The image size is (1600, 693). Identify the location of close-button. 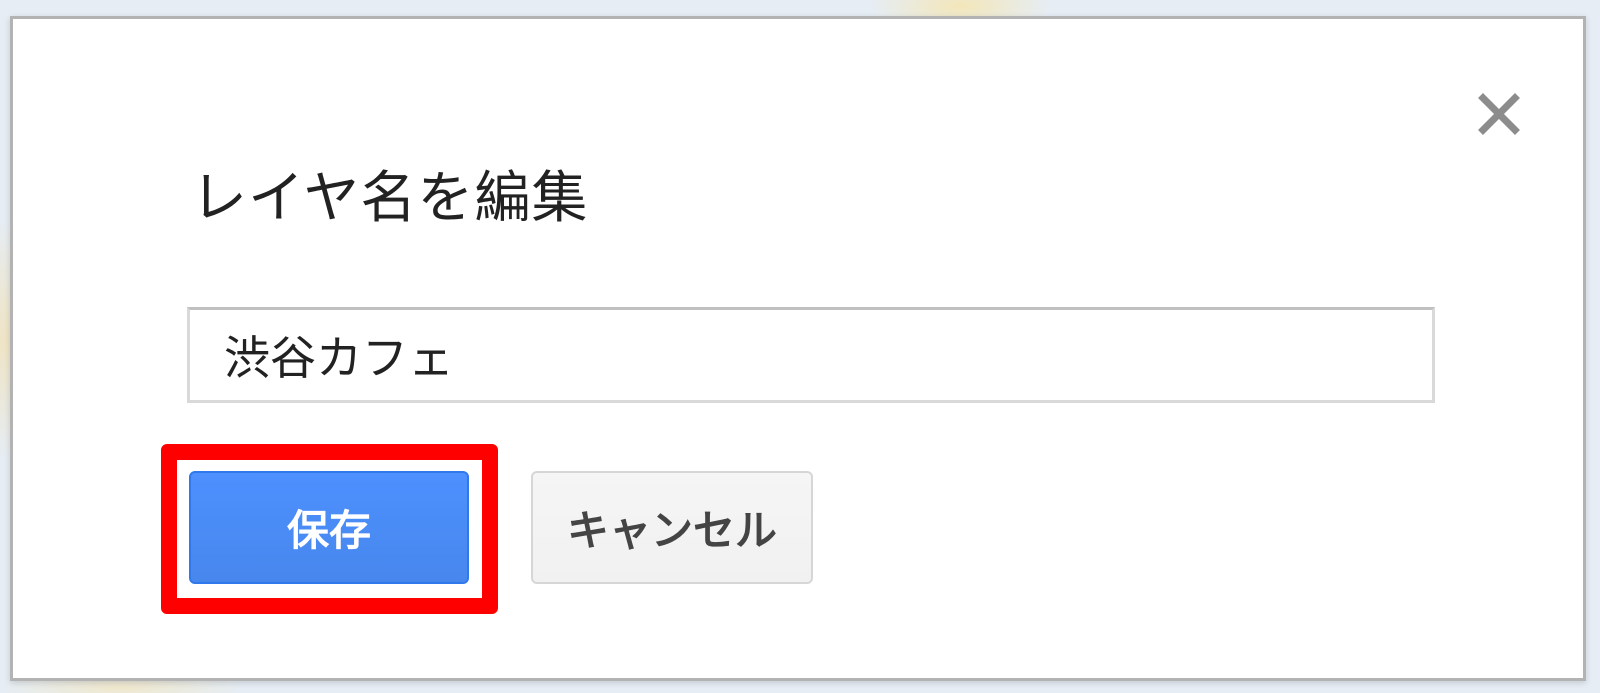
(1499, 114).